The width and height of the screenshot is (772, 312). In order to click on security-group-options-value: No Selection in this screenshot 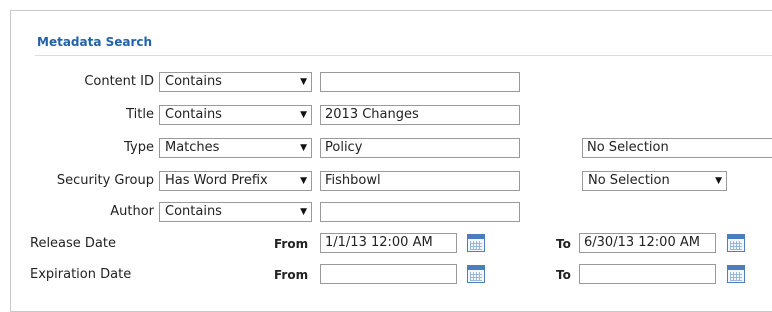, I will do `click(629, 180)`.